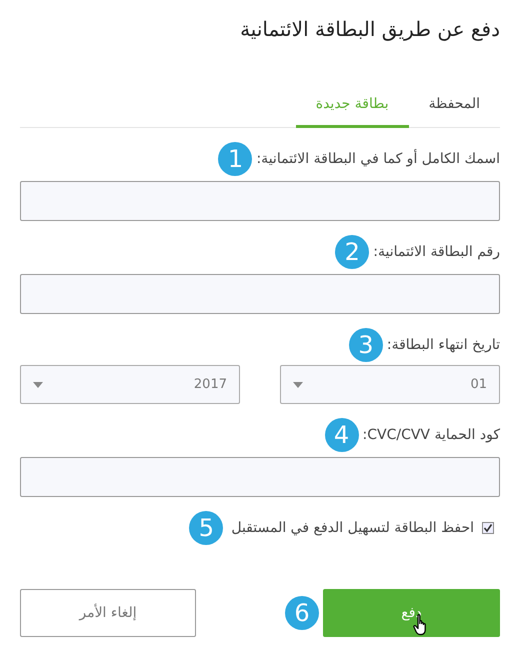 This screenshot has width=520, height=657. I want to click on cancel-button: إلغاء الأمر, so click(108, 613).